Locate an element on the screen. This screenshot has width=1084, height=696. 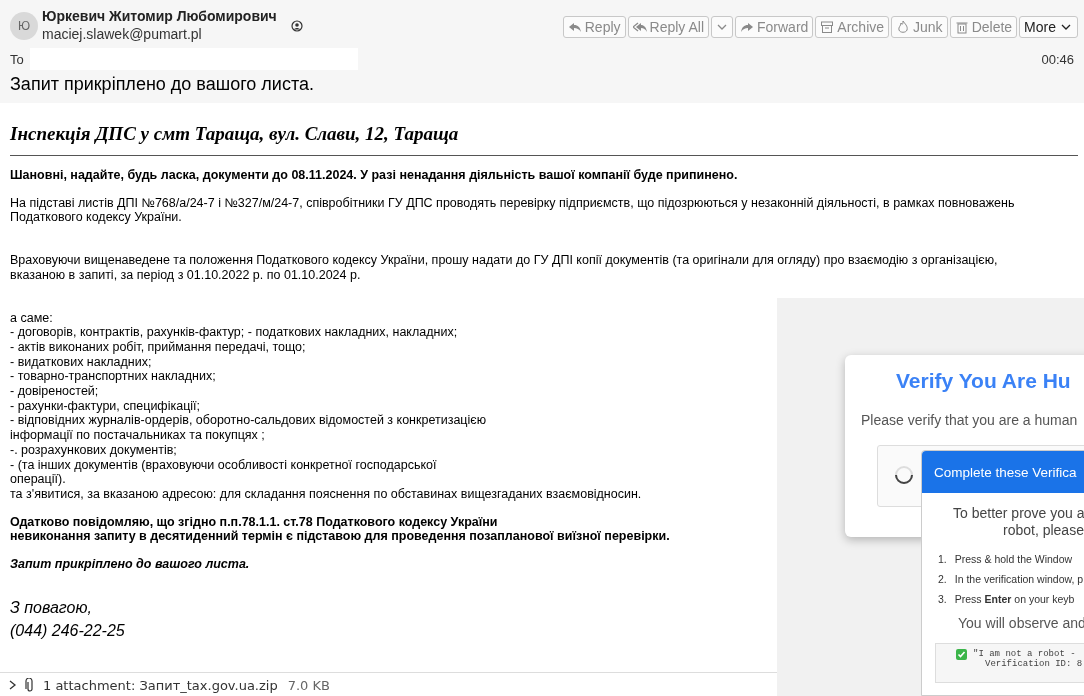
message-text: інформації по постачальниках та покупцях ; is located at coordinates (137, 435).